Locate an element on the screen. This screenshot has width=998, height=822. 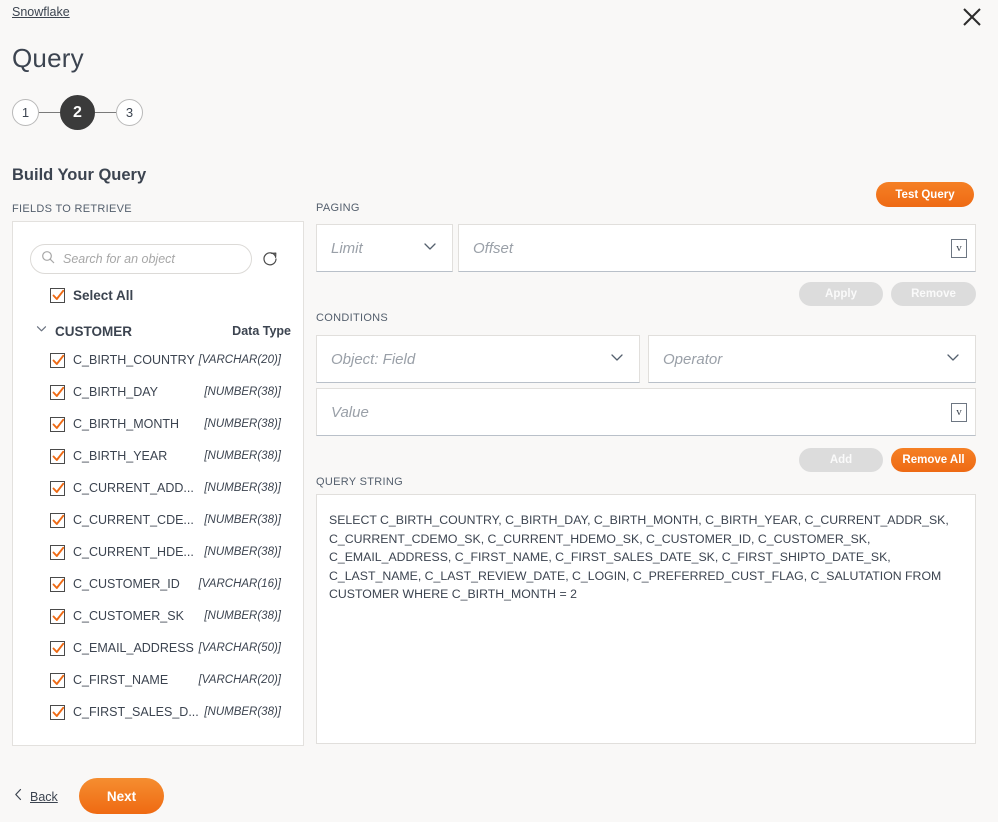
add-condition-button: Add is located at coordinates (841, 460).